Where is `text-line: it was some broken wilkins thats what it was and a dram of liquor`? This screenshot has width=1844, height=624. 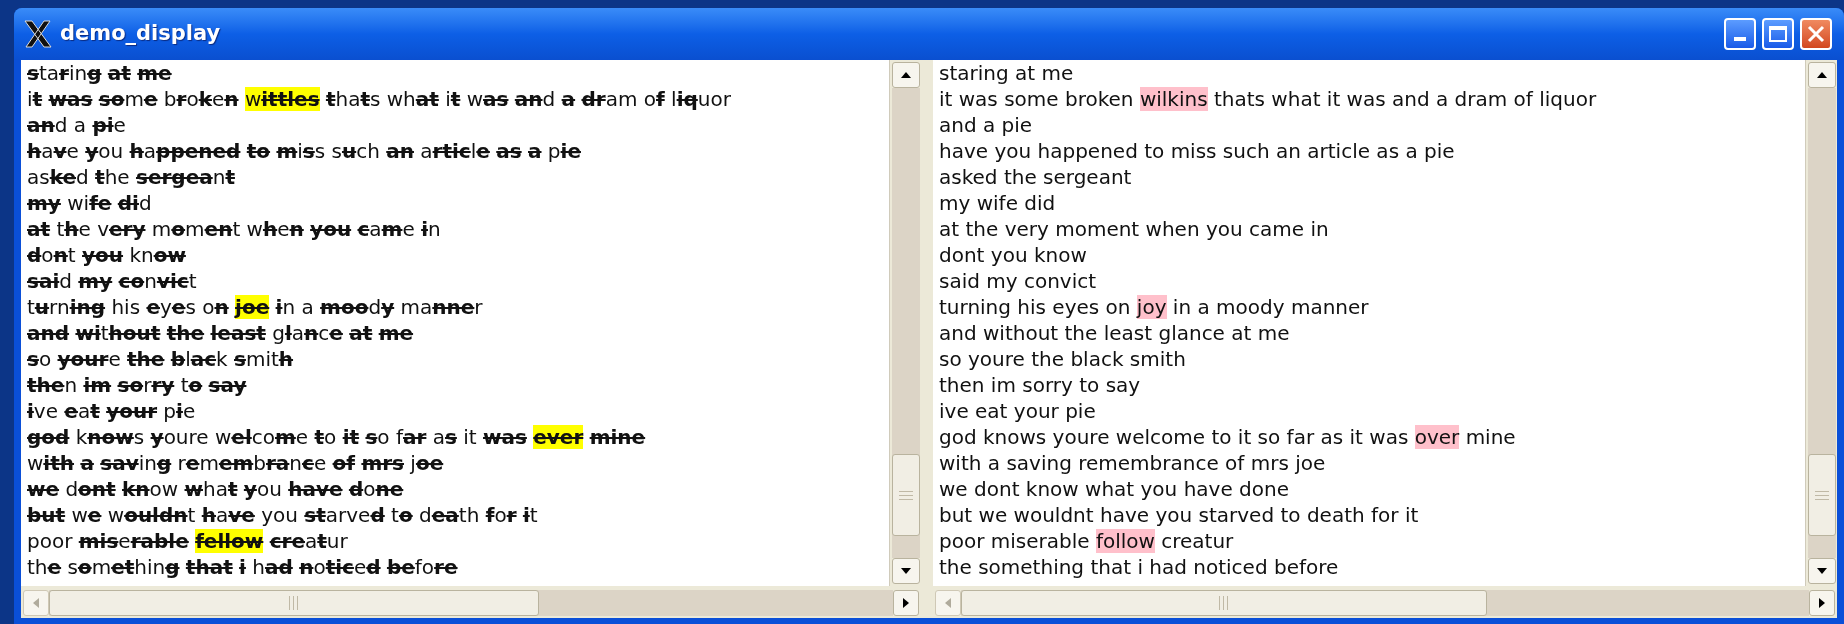
text-line: it was some broken wilkins thats what it was and a dram of liquor is located at coordinates (1268, 99).